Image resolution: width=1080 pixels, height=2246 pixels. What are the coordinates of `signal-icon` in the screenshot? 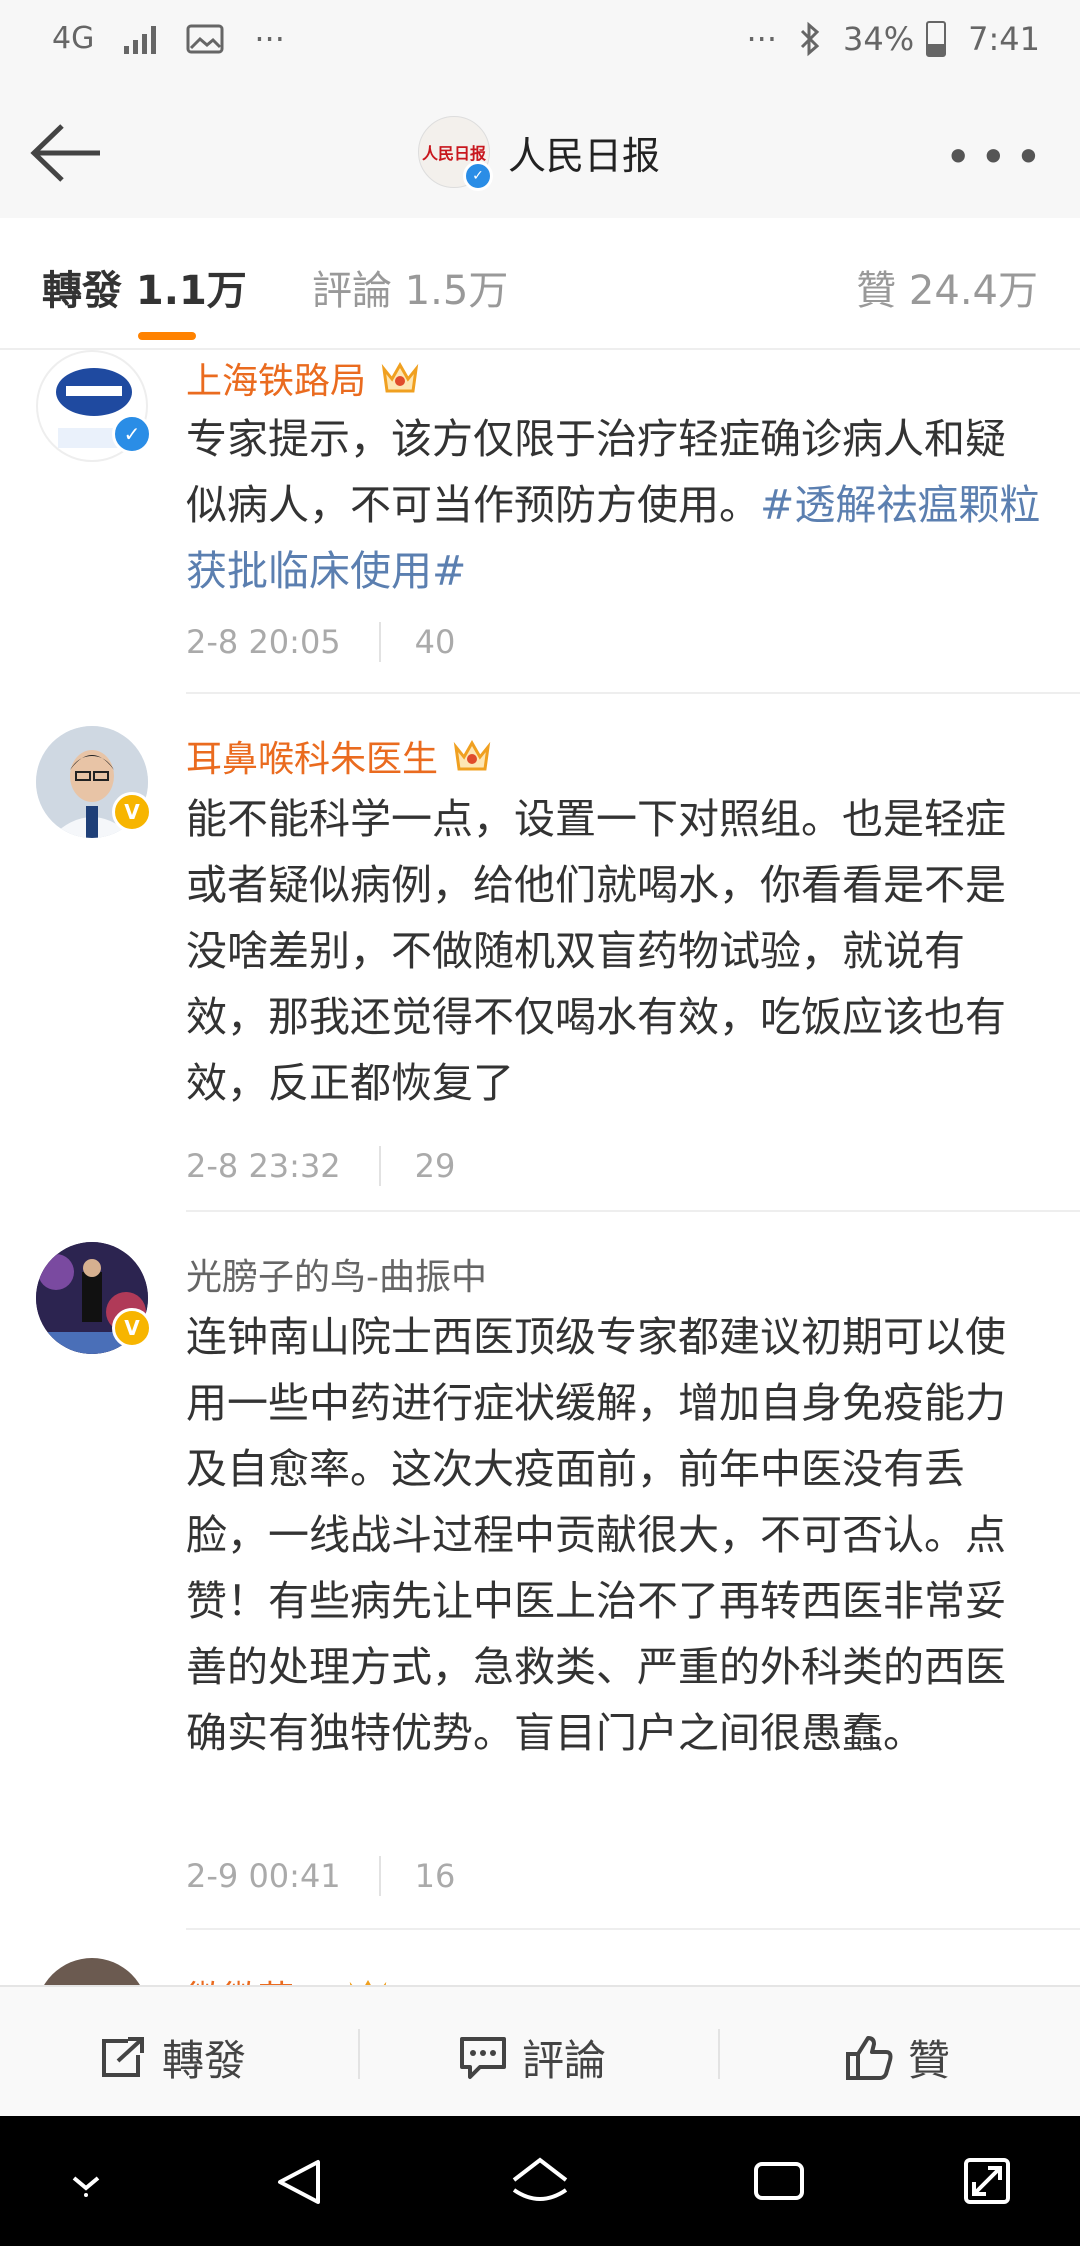 It's located at (140, 39).